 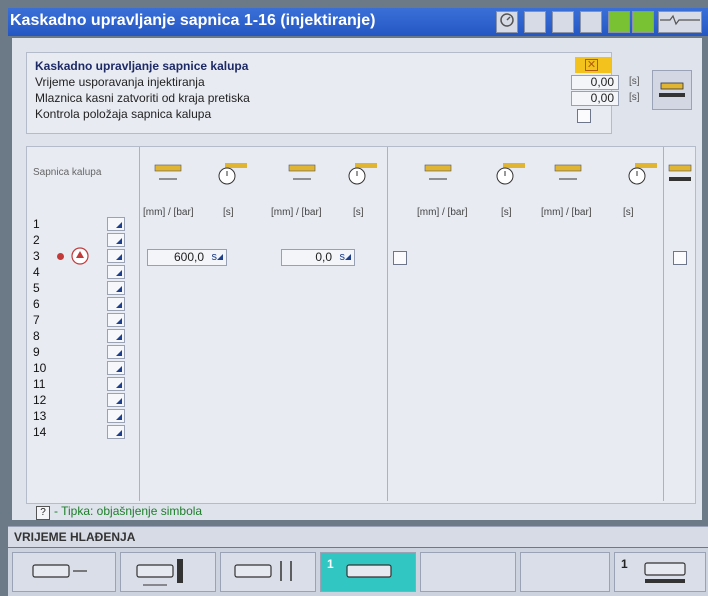 What do you see at coordinates (657, 536) in the screenshot?
I see `status-bar-right` at bounding box center [657, 536].